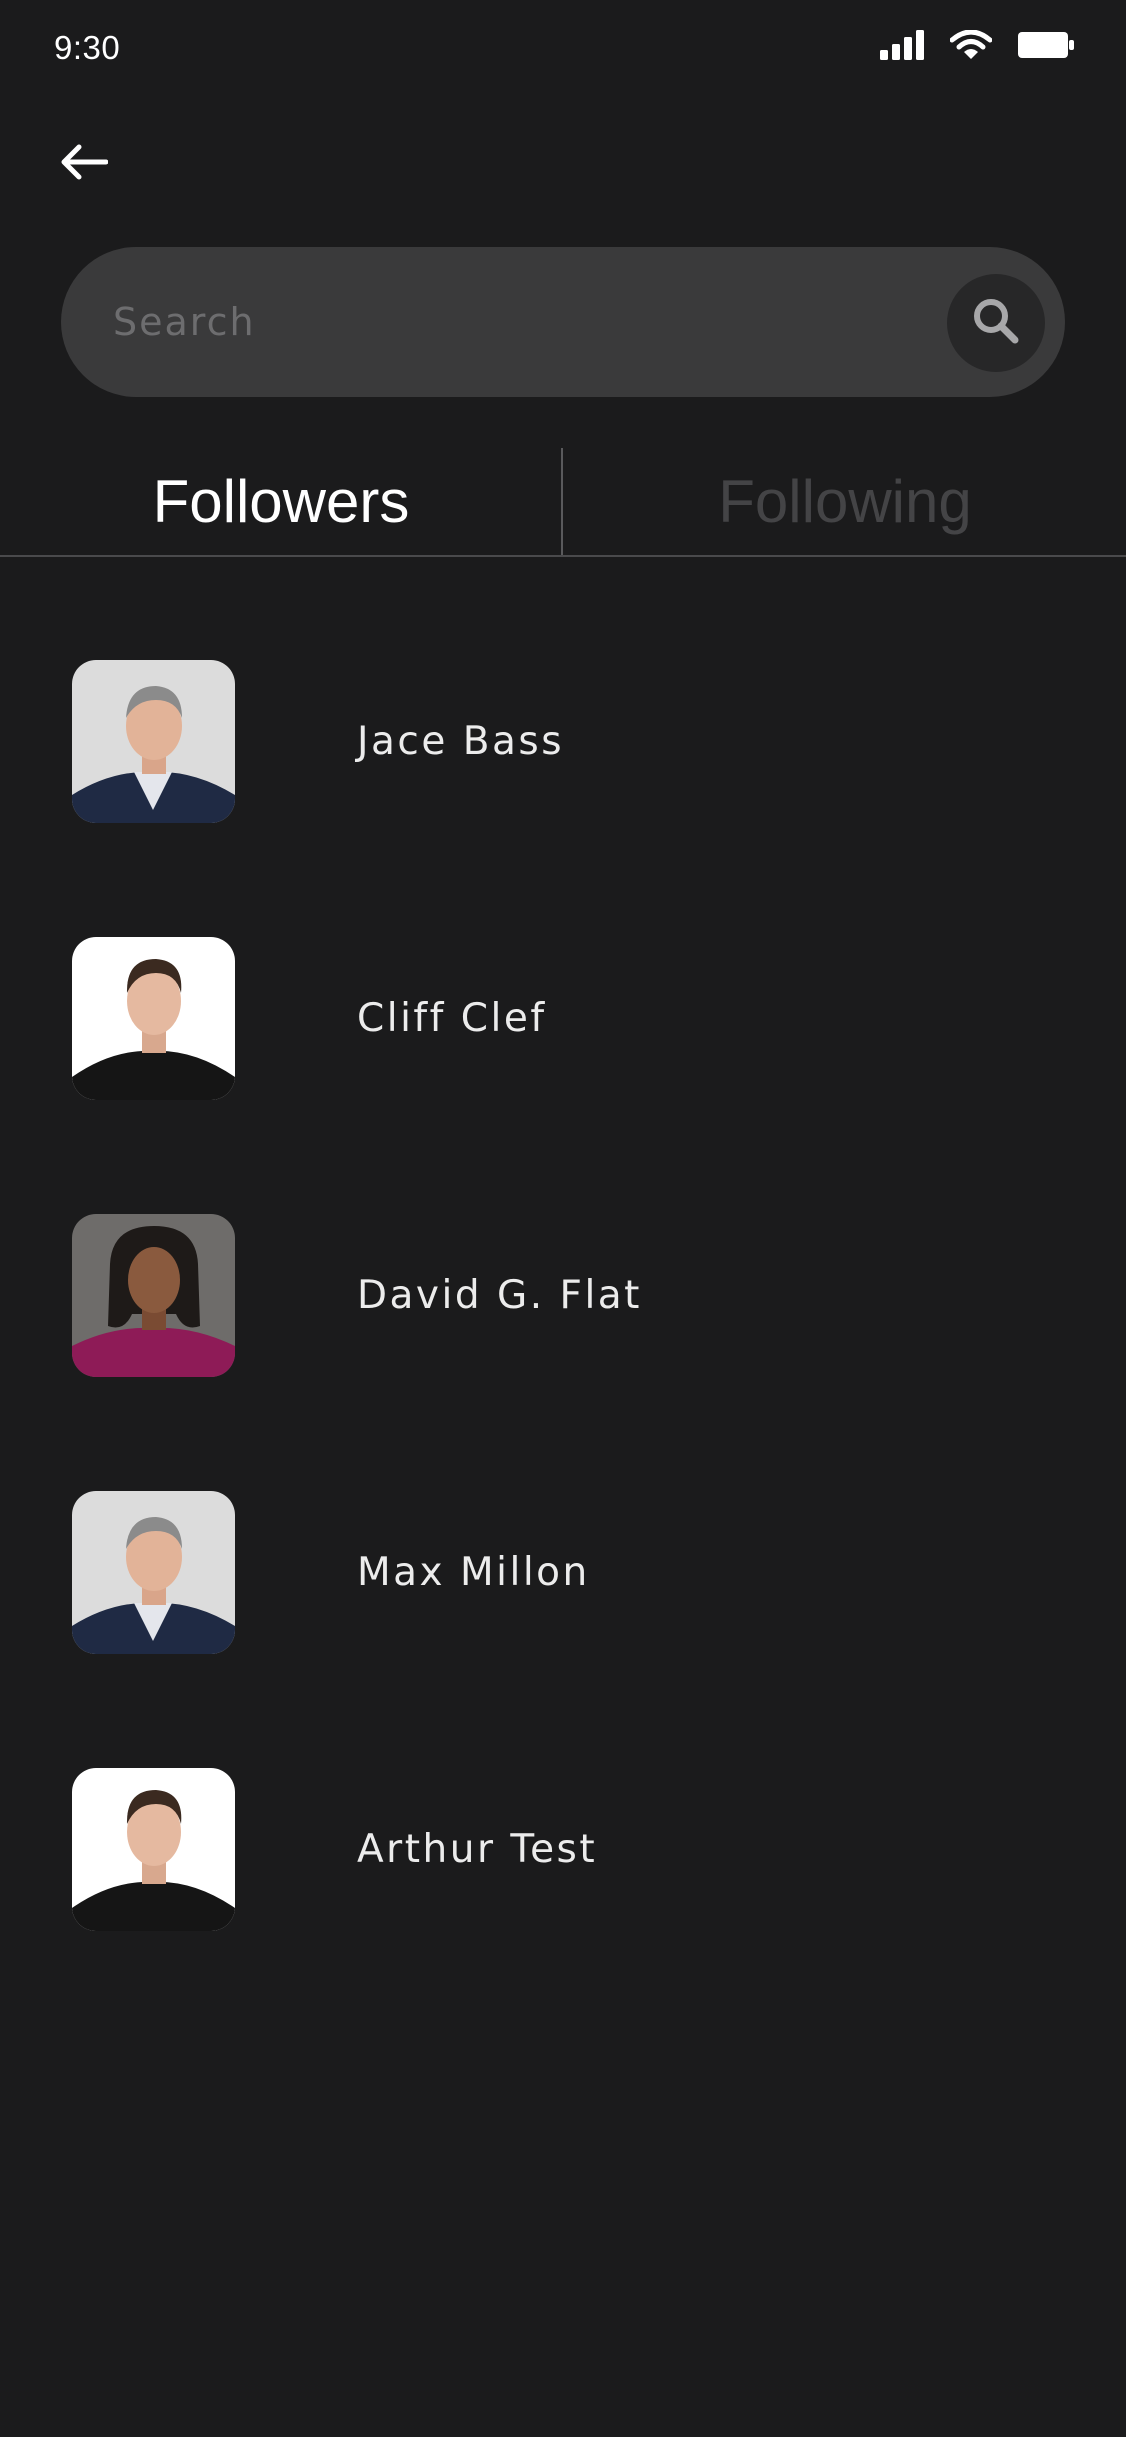 This screenshot has height=2437, width=1126. I want to click on tab-followers: Followers, so click(281, 501).